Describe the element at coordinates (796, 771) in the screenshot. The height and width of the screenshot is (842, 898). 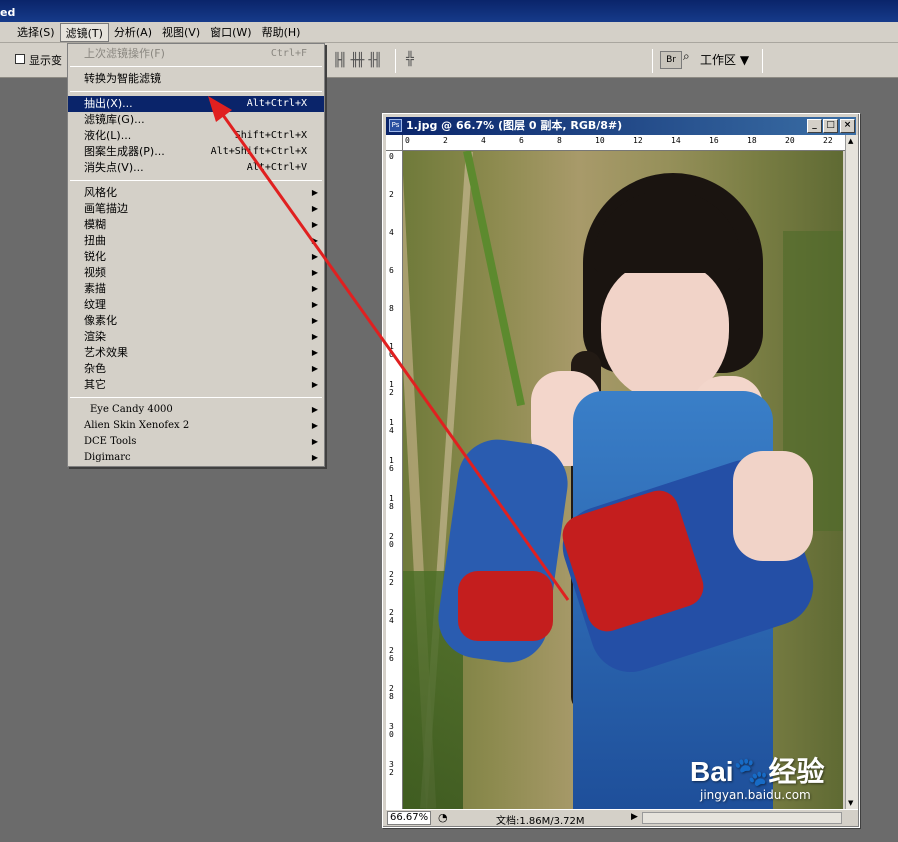
I see `watermark-brand-2: 经验` at that location.